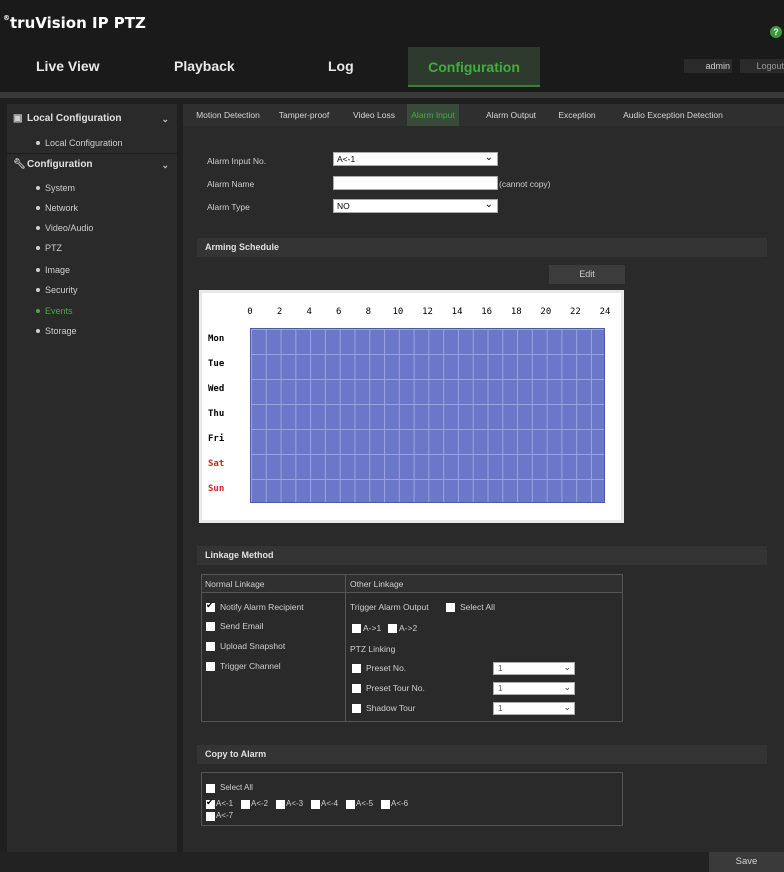  Describe the element at coordinates (216, 389) in the screenshot. I see `day-label-wed: Wed` at that location.